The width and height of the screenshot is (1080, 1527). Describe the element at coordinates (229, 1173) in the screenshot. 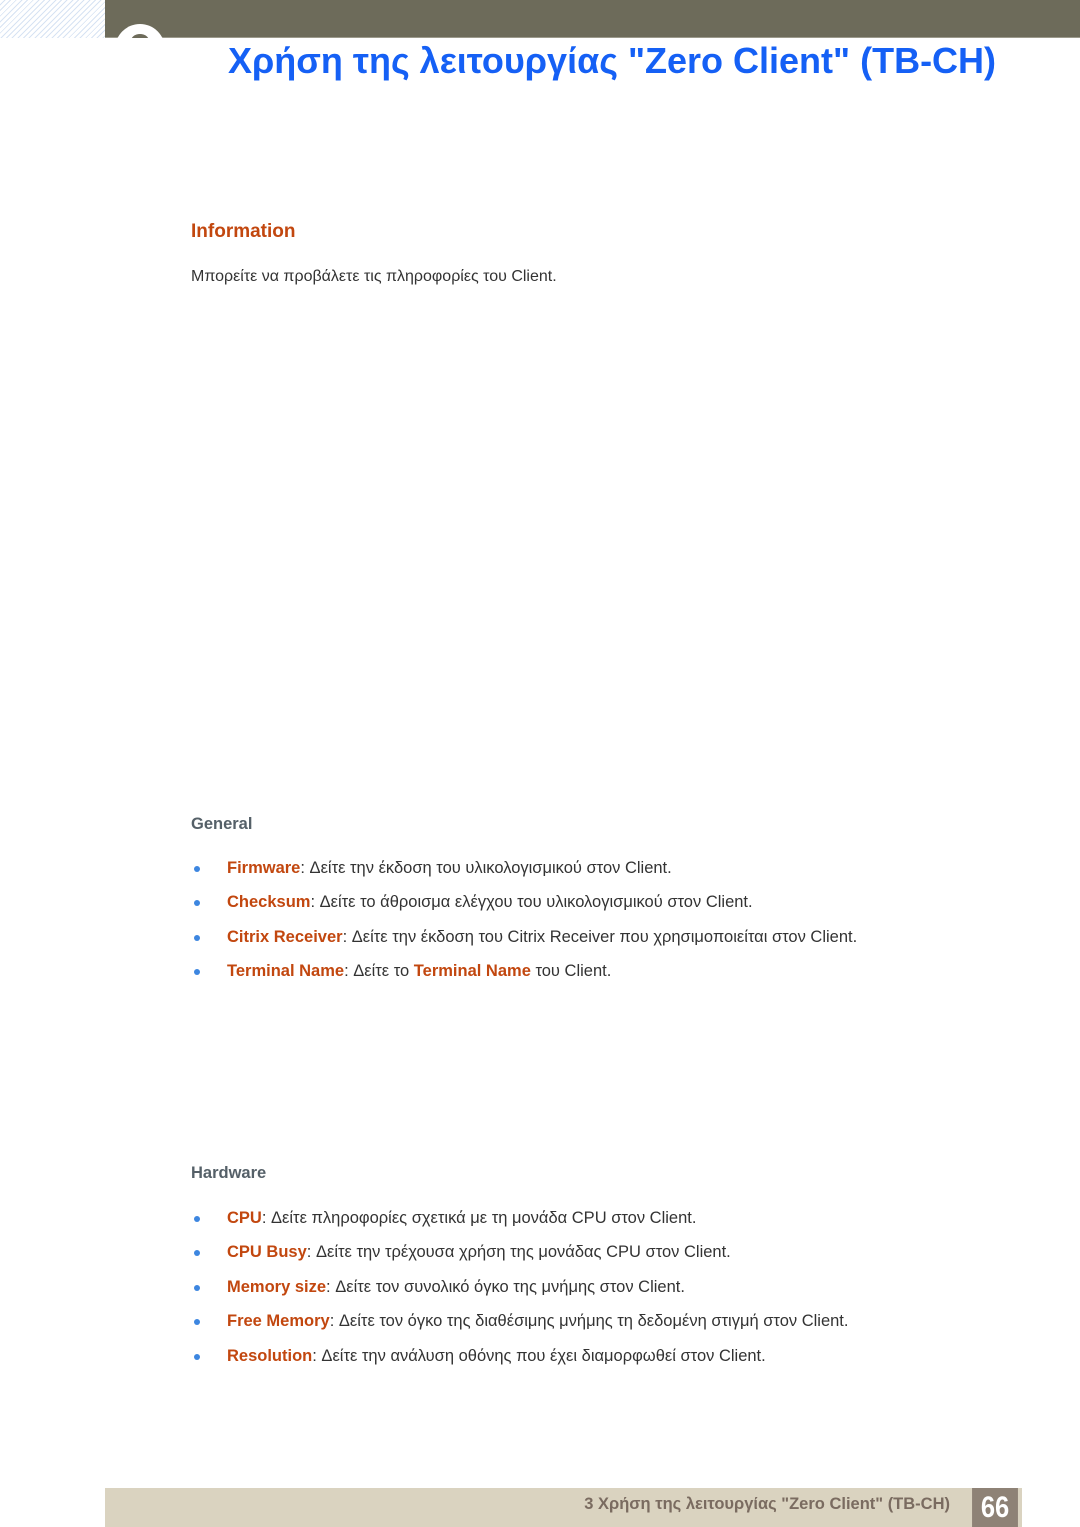

I see `hardware-heading: Hardware` at that location.